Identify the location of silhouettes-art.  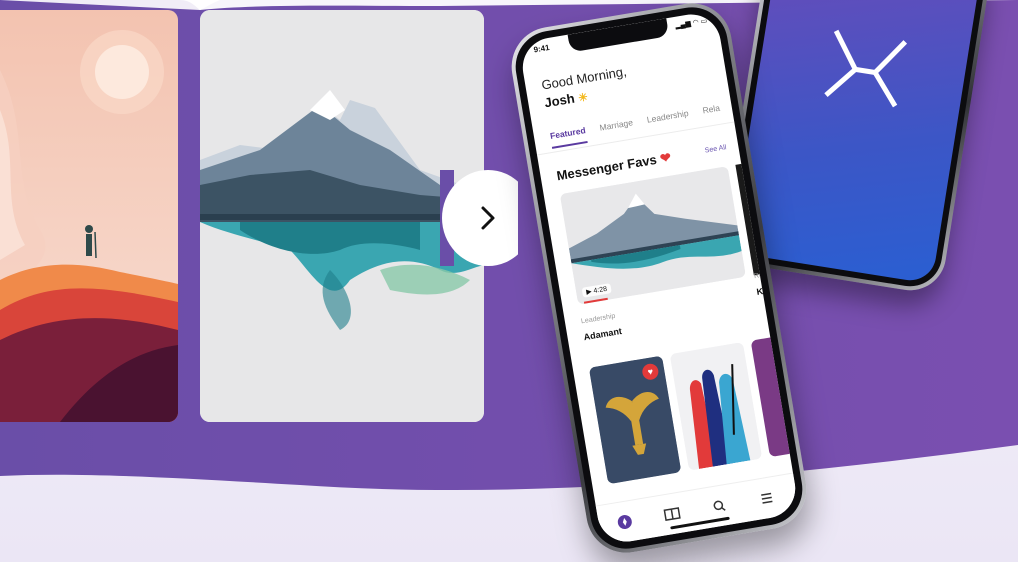
(716, 406).